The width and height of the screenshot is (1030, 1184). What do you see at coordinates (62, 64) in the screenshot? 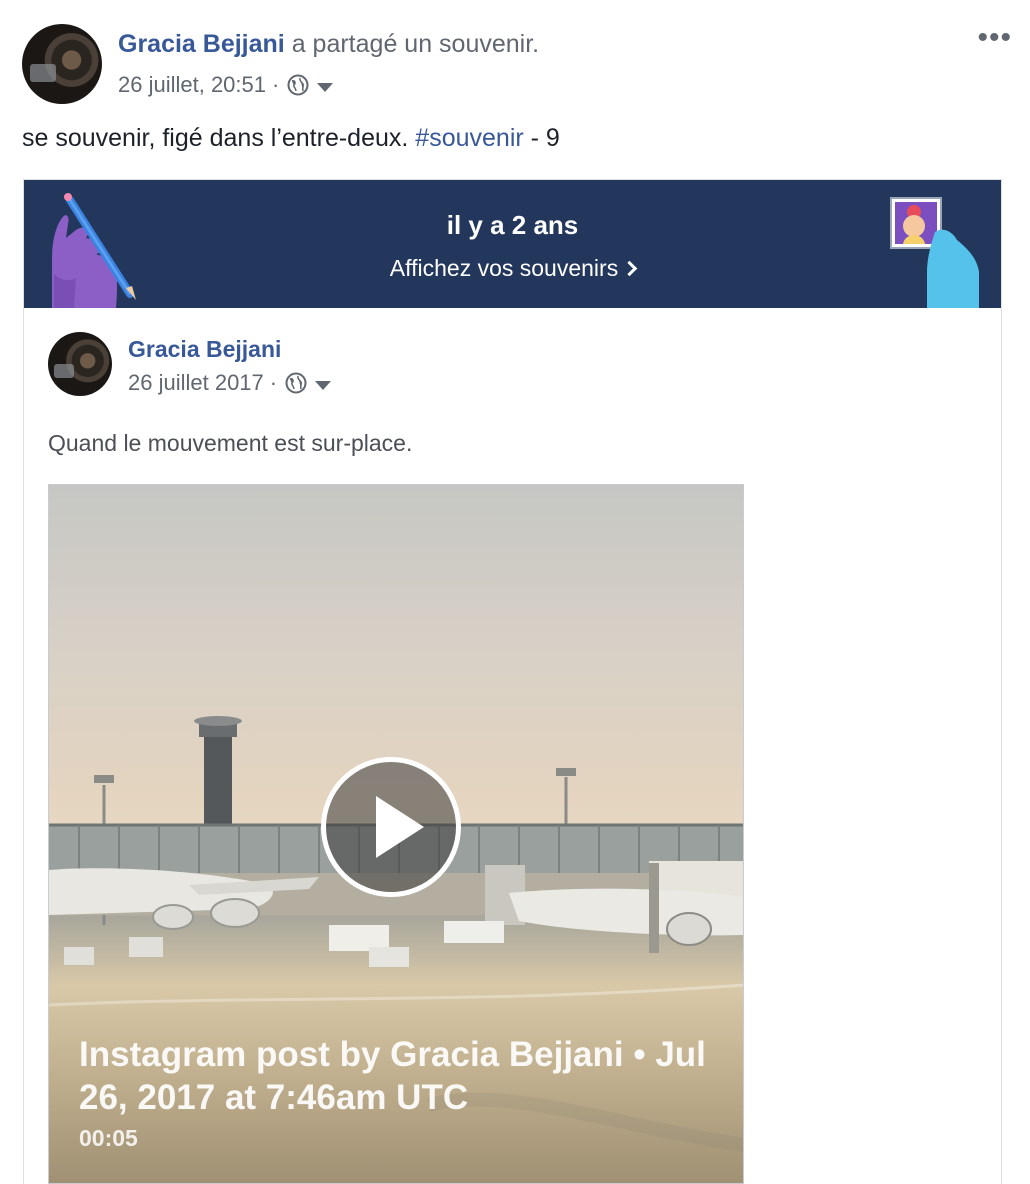
I see `author-avatar` at bounding box center [62, 64].